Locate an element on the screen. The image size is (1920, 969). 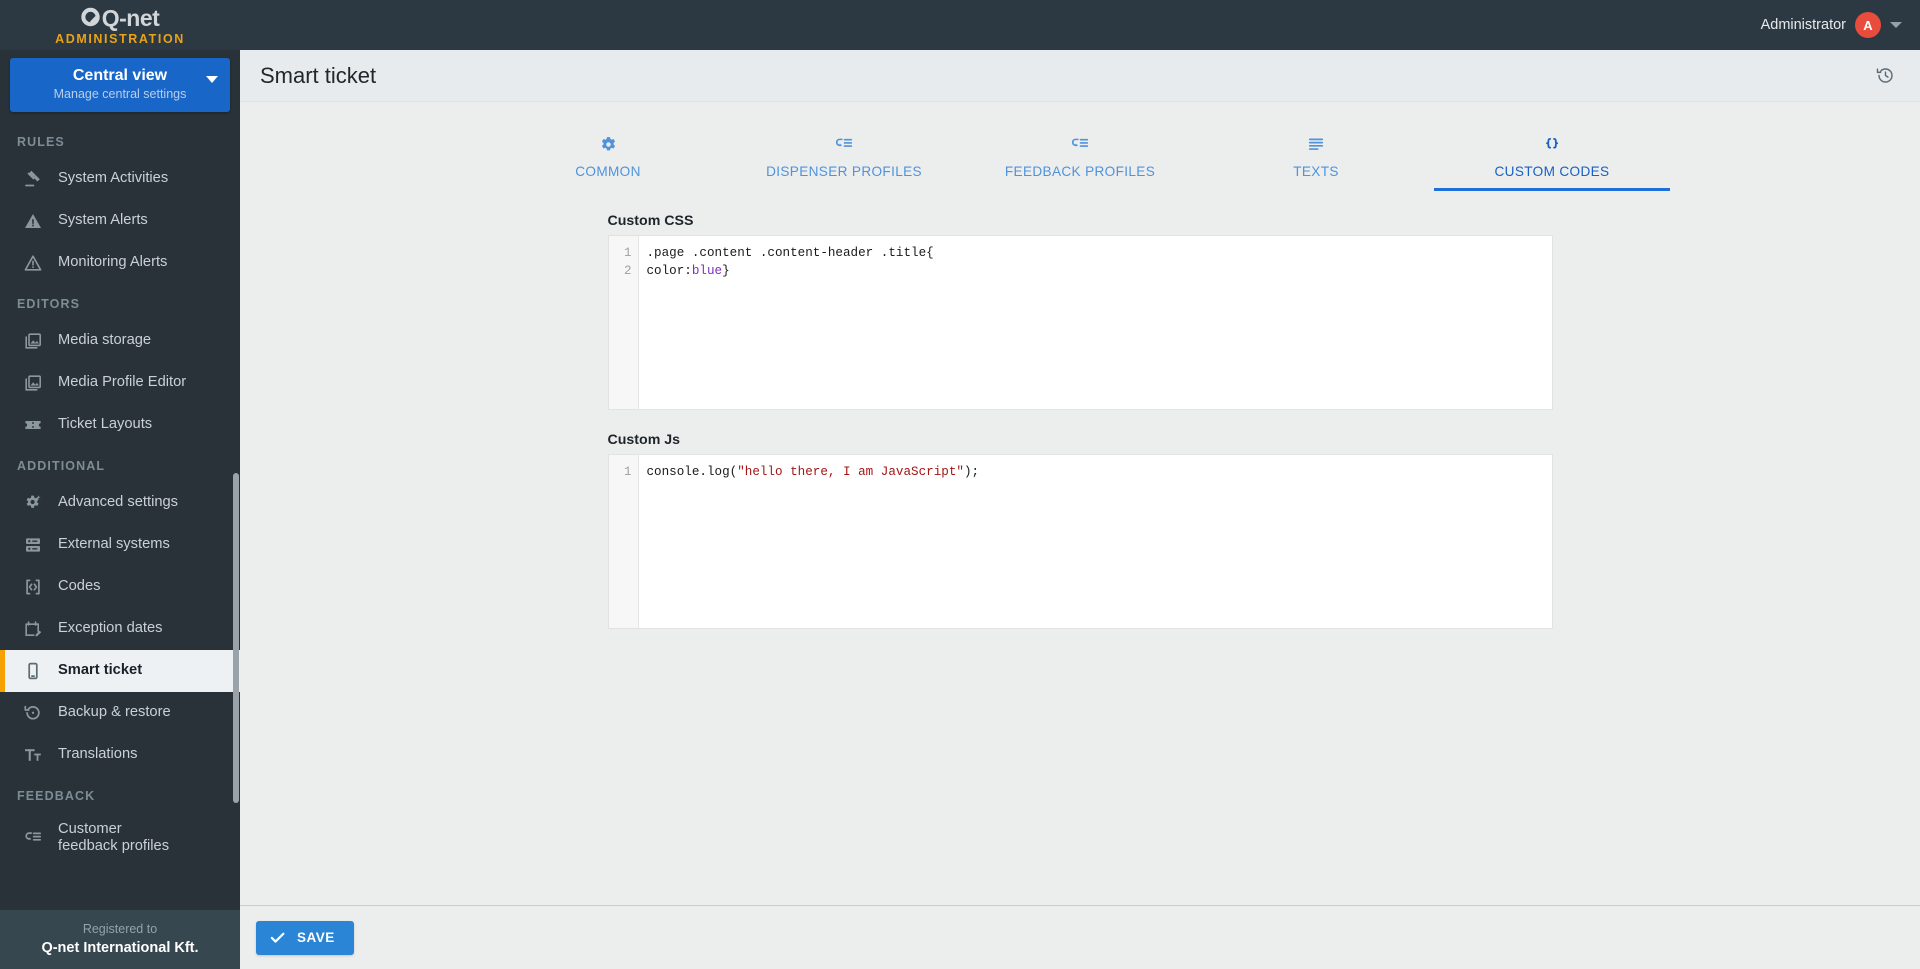
sidebar-item-label: Ticket Layouts is located at coordinates (105, 424).